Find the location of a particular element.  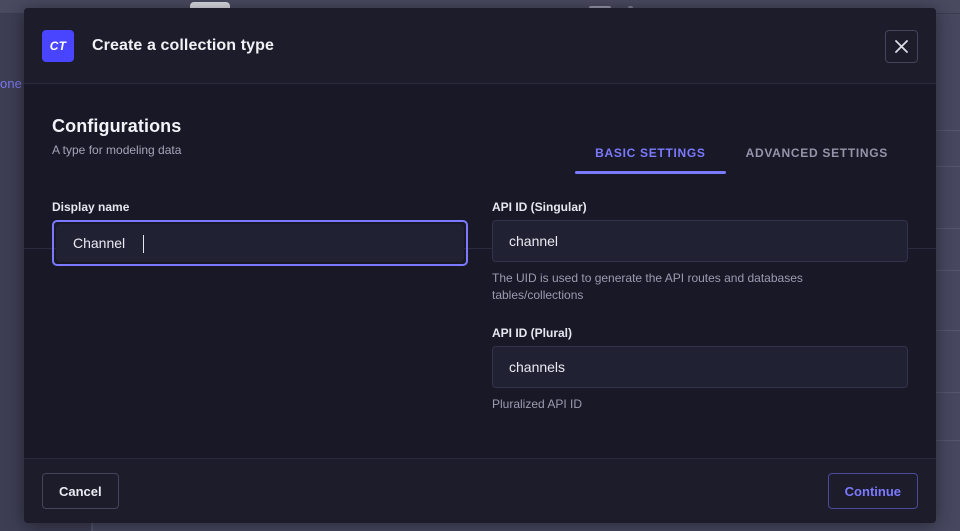

display-name-input-wrapper is located at coordinates (260, 243).